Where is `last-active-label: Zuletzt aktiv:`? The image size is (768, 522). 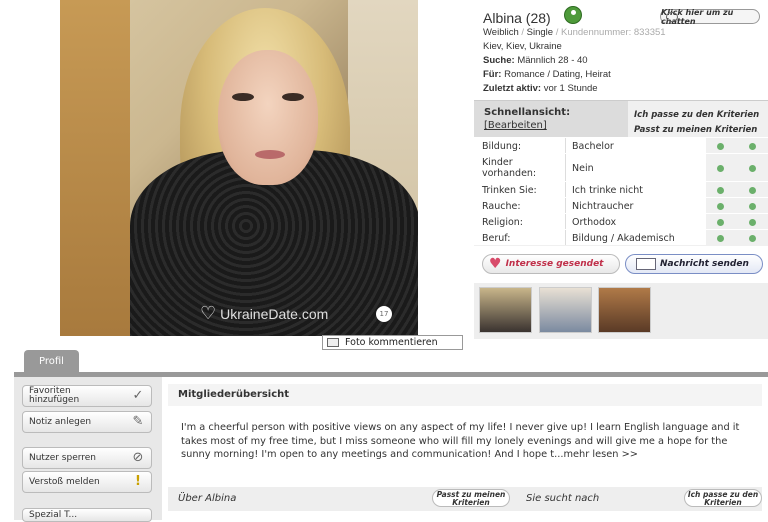 last-active-label: Zuletzt aktiv: is located at coordinates (512, 88).